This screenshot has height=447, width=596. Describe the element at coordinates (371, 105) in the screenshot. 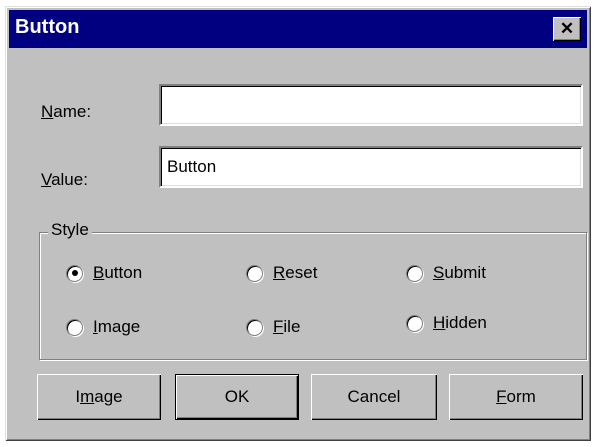

I see `name-input` at that location.